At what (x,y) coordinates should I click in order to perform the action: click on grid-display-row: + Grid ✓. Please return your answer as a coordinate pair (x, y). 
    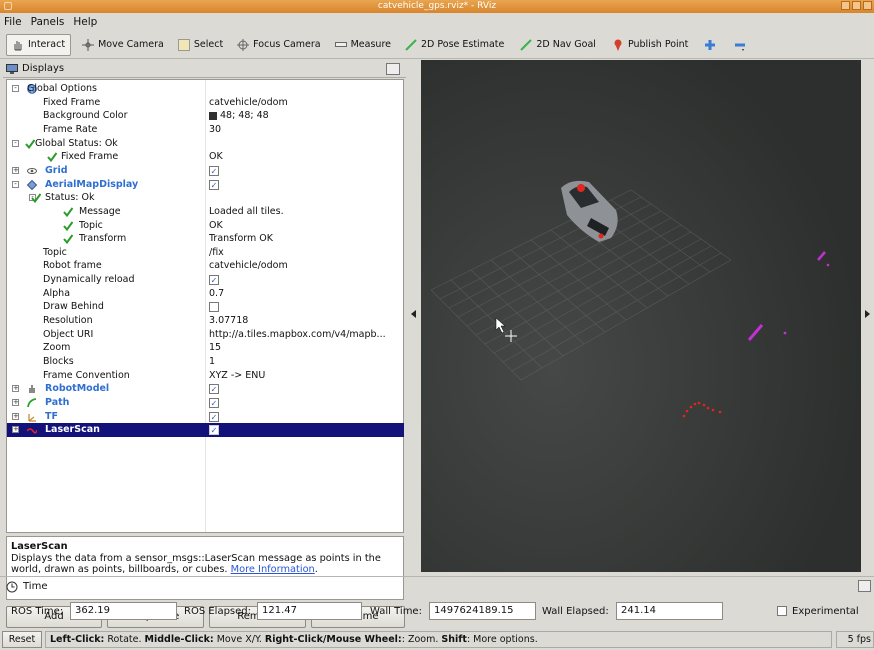
    Looking at the image, I should click on (205, 171).